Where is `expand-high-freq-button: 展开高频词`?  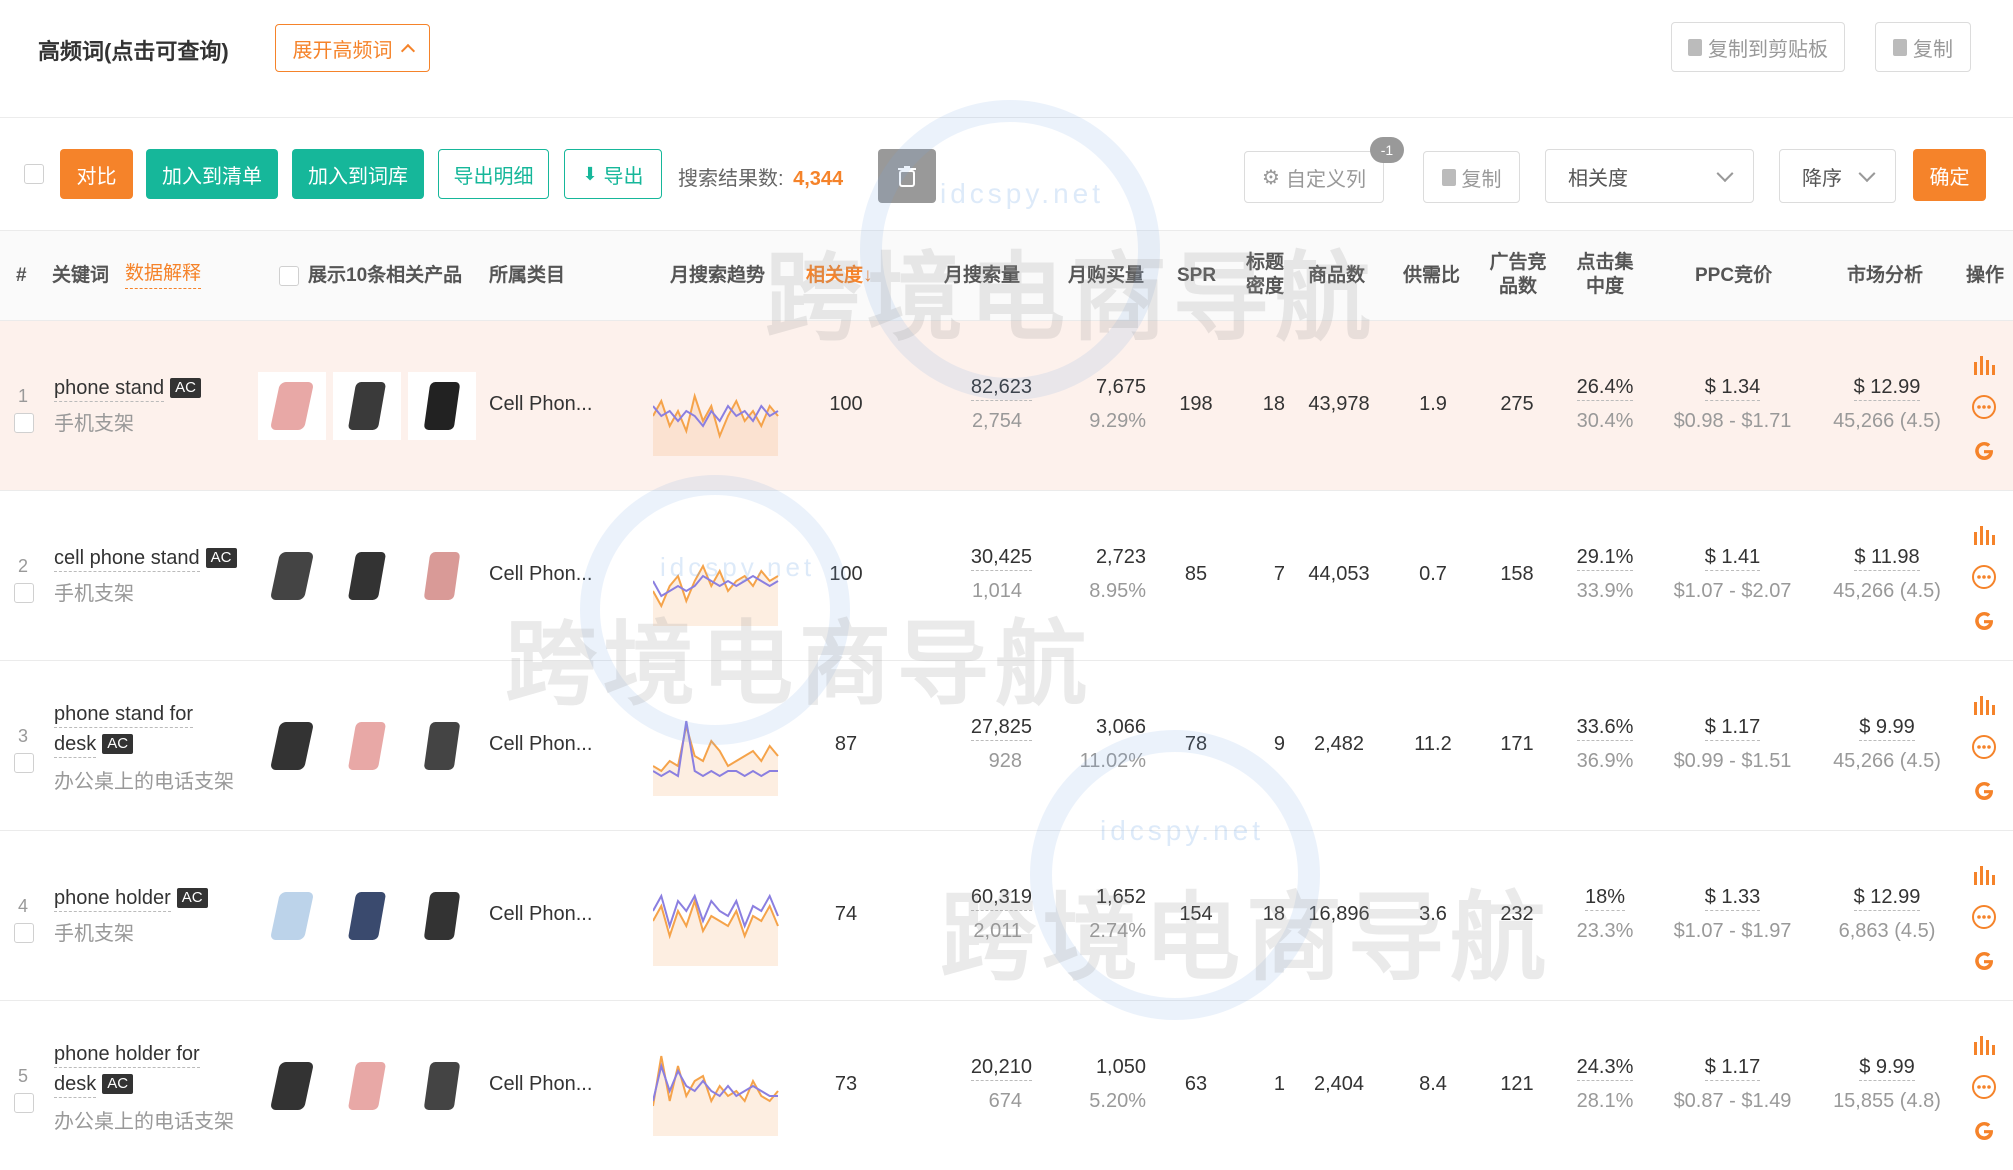
expand-high-freq-button: 展开高频词 is located at coordinates (352, 48).